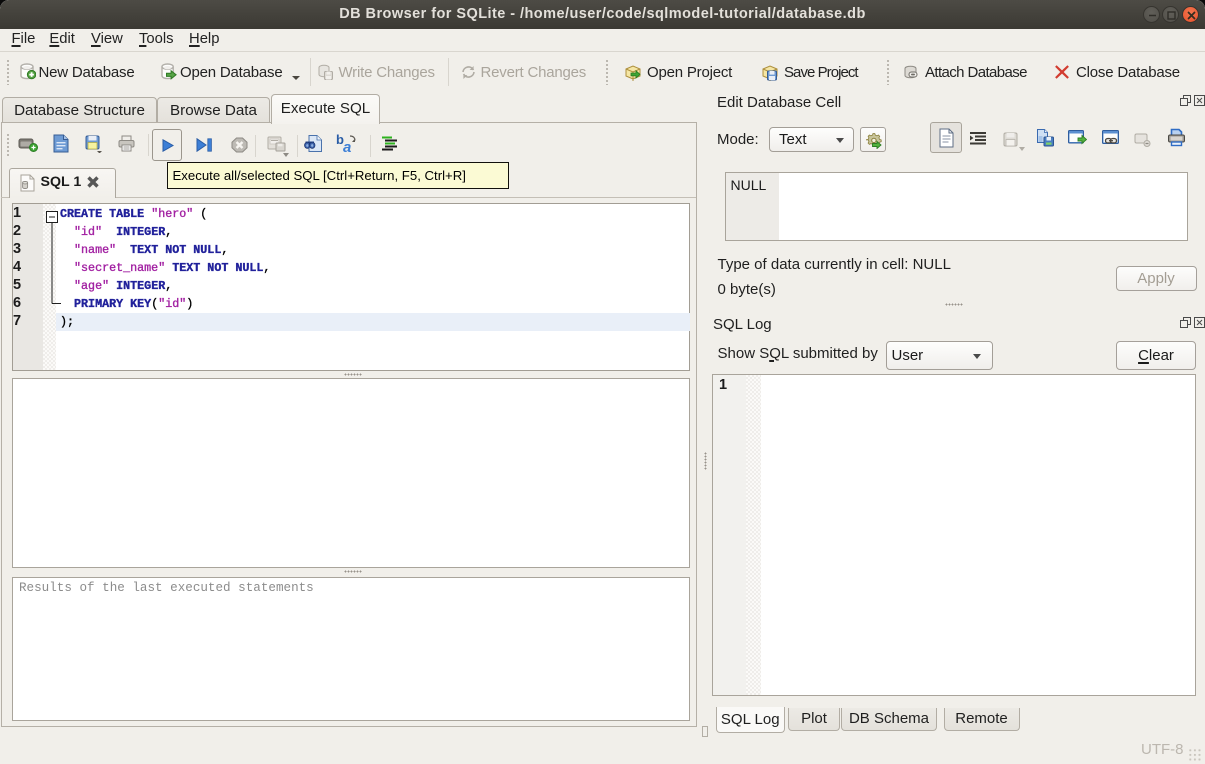  What do you see at coordinates (347, 146) in the screenshot?
I see `svg-text: a` at bounding box center [347, 146].